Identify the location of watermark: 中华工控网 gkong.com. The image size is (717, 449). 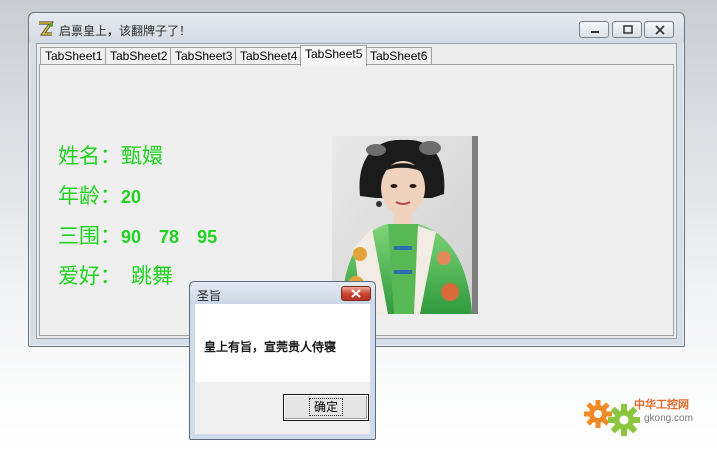
(647, 415).